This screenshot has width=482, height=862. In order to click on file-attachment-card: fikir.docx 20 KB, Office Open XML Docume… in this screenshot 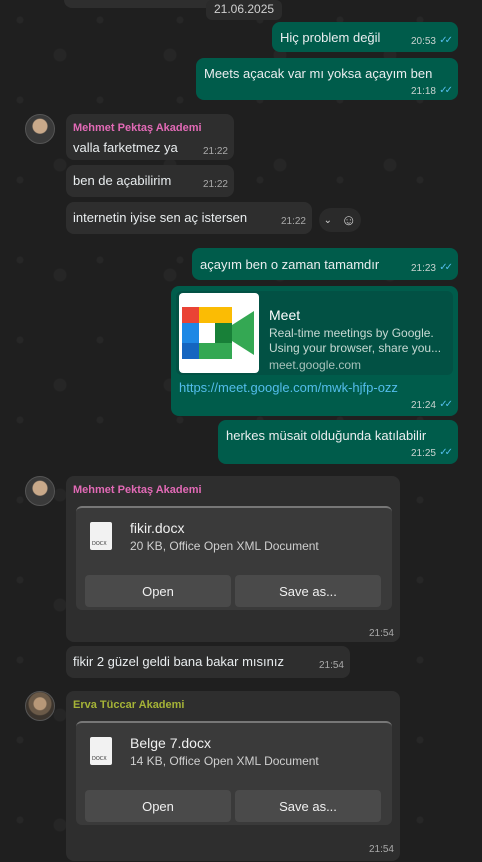, I will do `click(234, 558)`.